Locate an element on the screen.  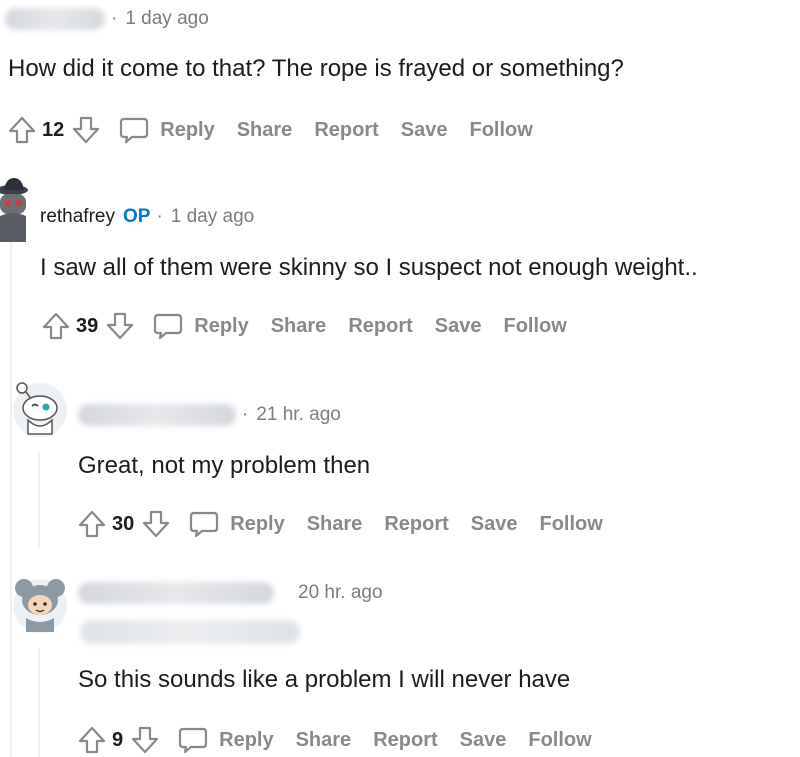
vote-count: 39 is located at coordinates (87, 325).